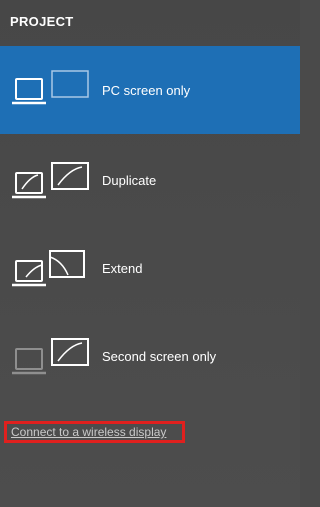  What do you see at coordinates (146, 90) in the screenshot?
I see `option-label: PC screen only` at bounding box center [146, 90].